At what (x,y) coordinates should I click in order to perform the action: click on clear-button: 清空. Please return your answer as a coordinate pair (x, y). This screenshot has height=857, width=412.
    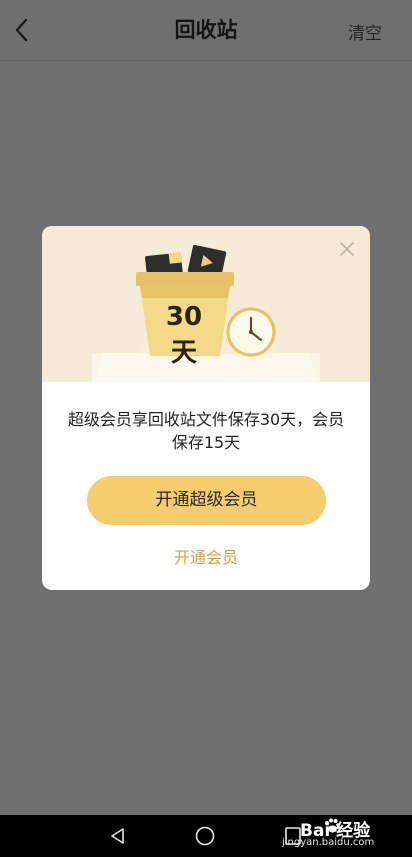
    Looking at the image, I should click on (365, 31).